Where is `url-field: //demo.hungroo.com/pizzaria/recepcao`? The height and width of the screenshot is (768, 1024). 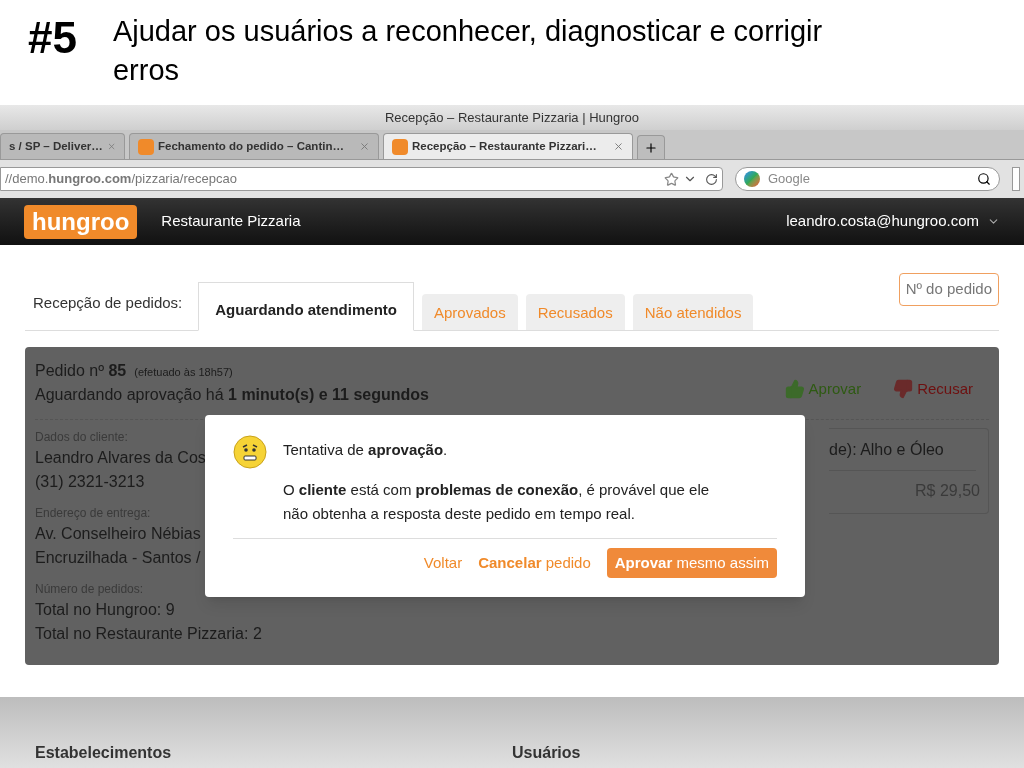
url-field: //demo.hungroo.com/pizzaria/recepcao is located at coordinates (361, 179).